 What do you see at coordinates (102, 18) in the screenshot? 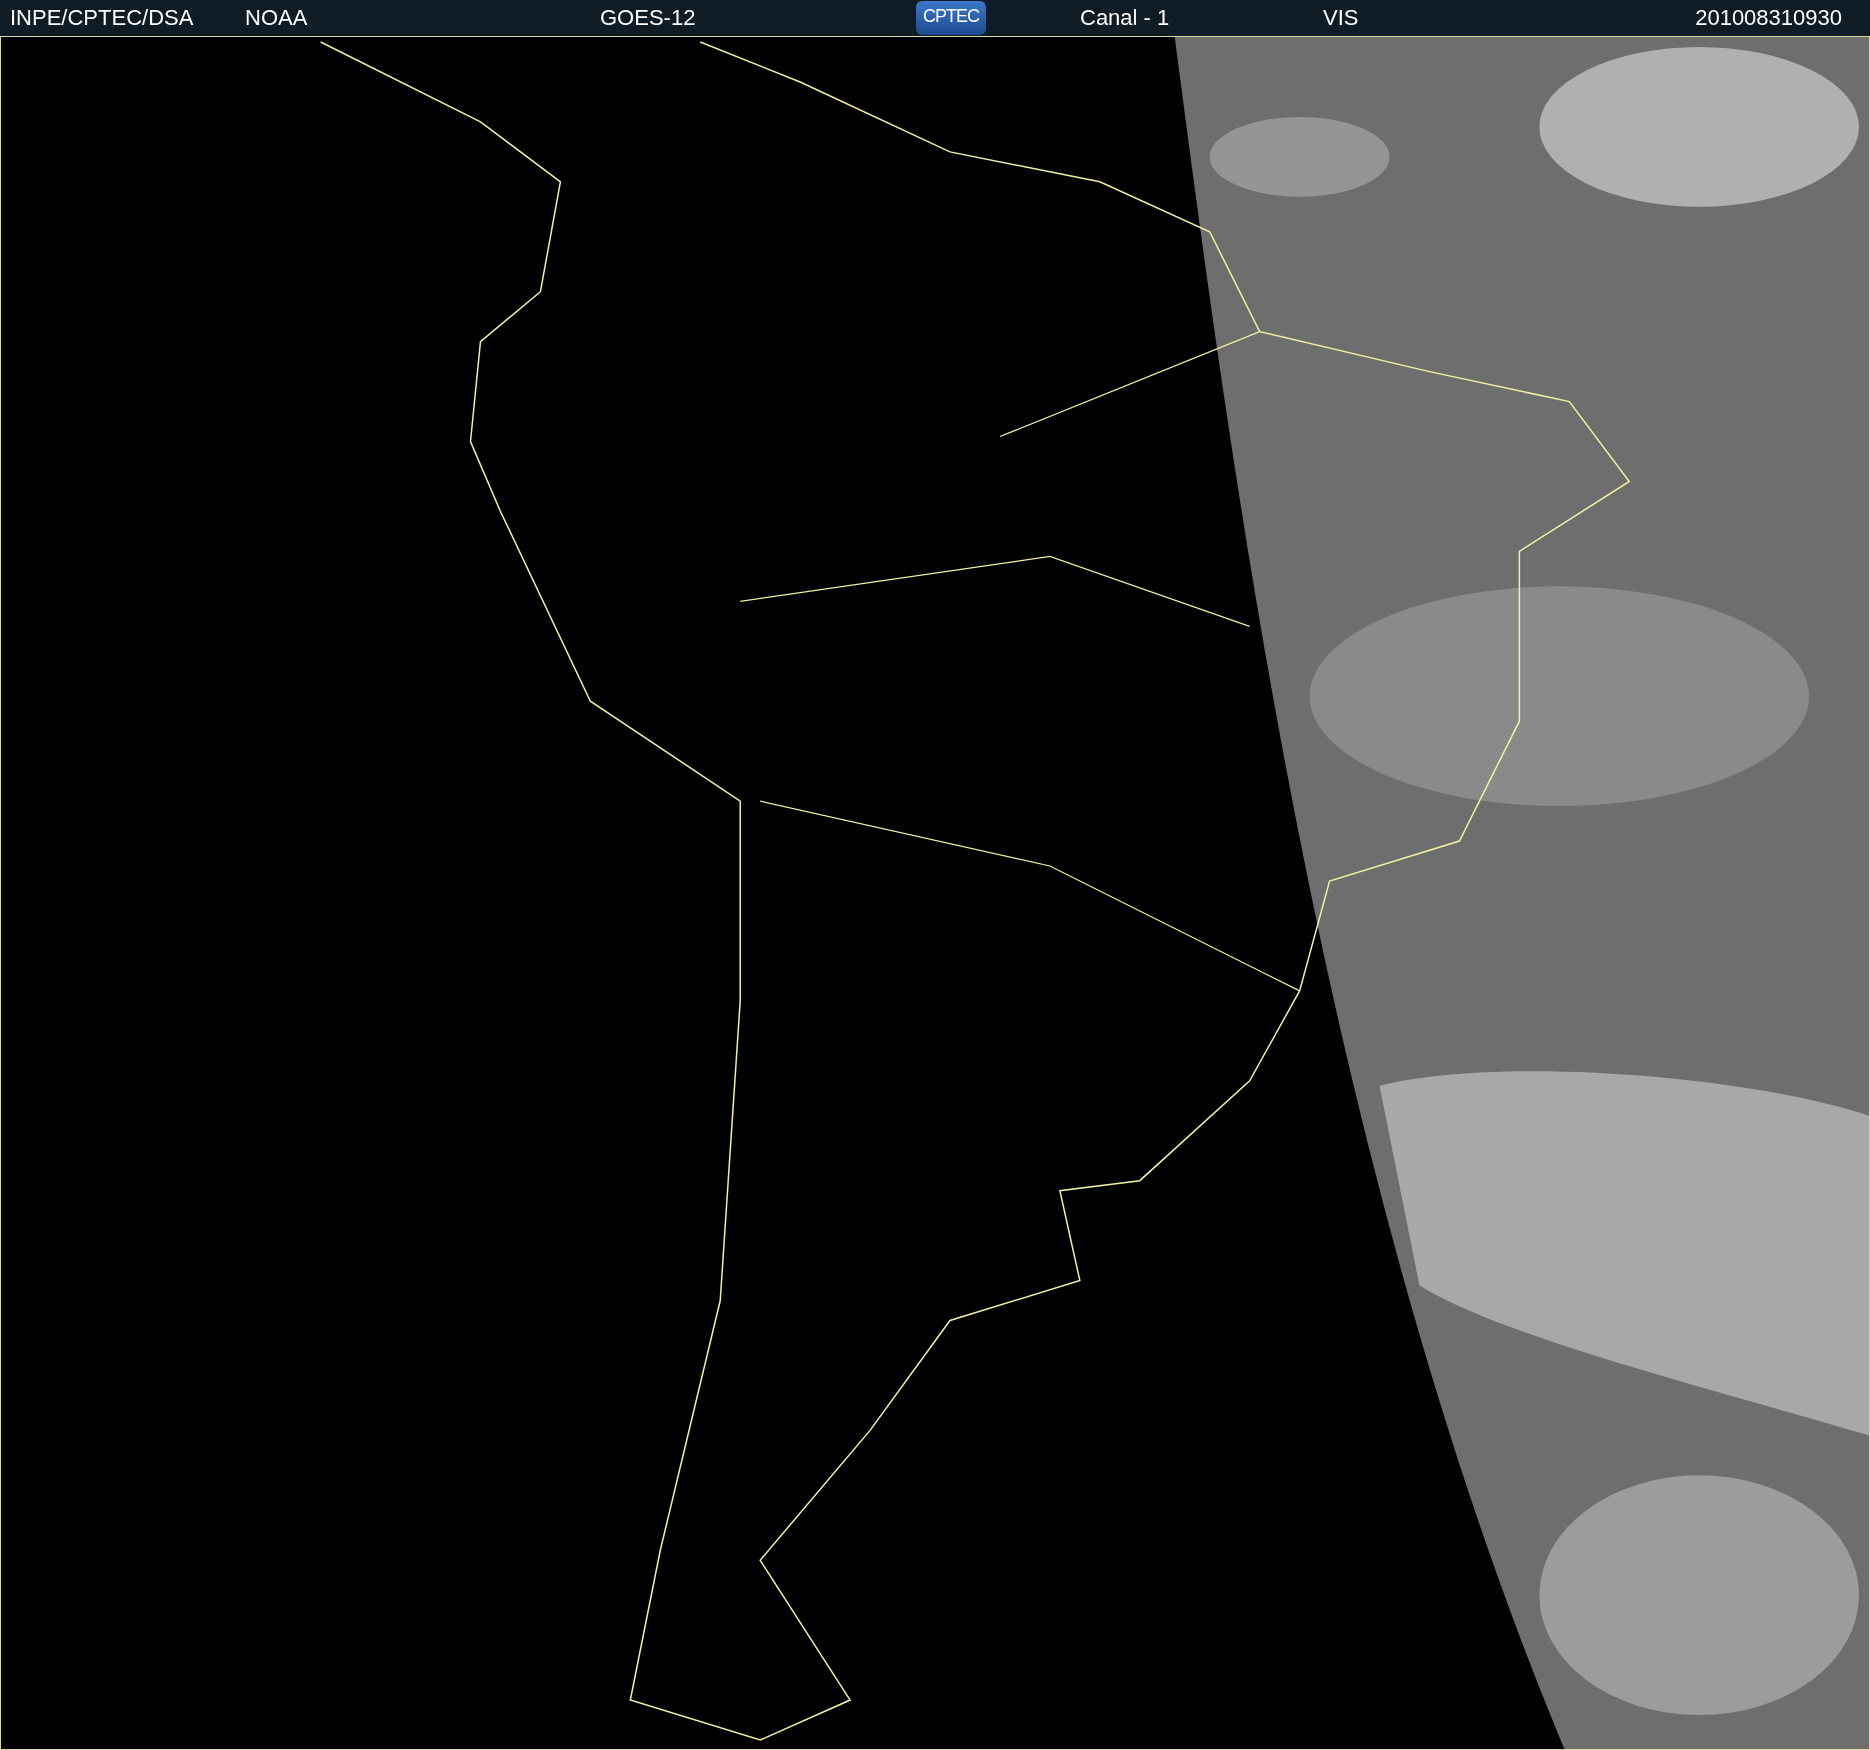
I see `header-label: INPE/CPTEC/DSA` at bounding box center [102, 18].